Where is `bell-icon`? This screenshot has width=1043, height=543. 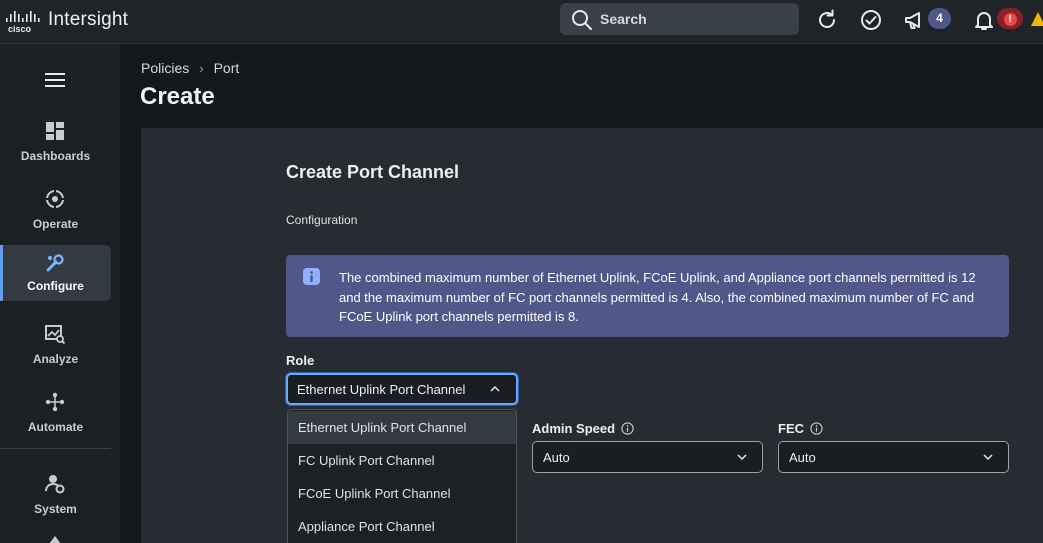 bell-icon is located at coordinates (984, 20).